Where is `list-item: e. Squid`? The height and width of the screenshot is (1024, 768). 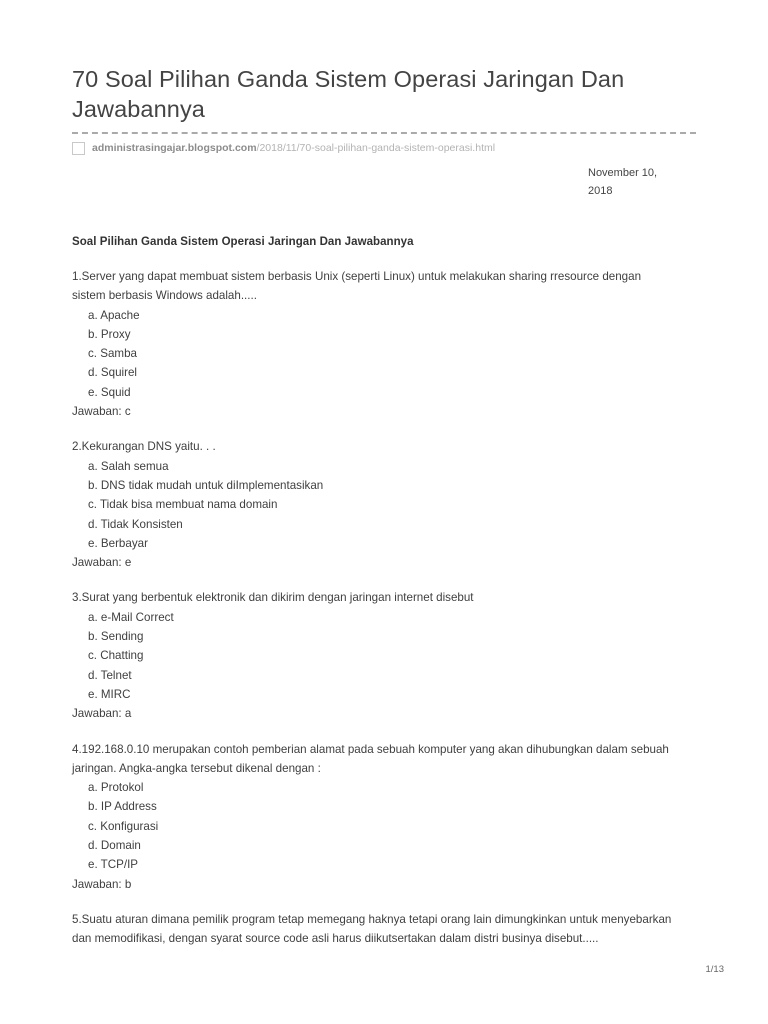
list-item: e. Squid is located at coordinates (109, 392).